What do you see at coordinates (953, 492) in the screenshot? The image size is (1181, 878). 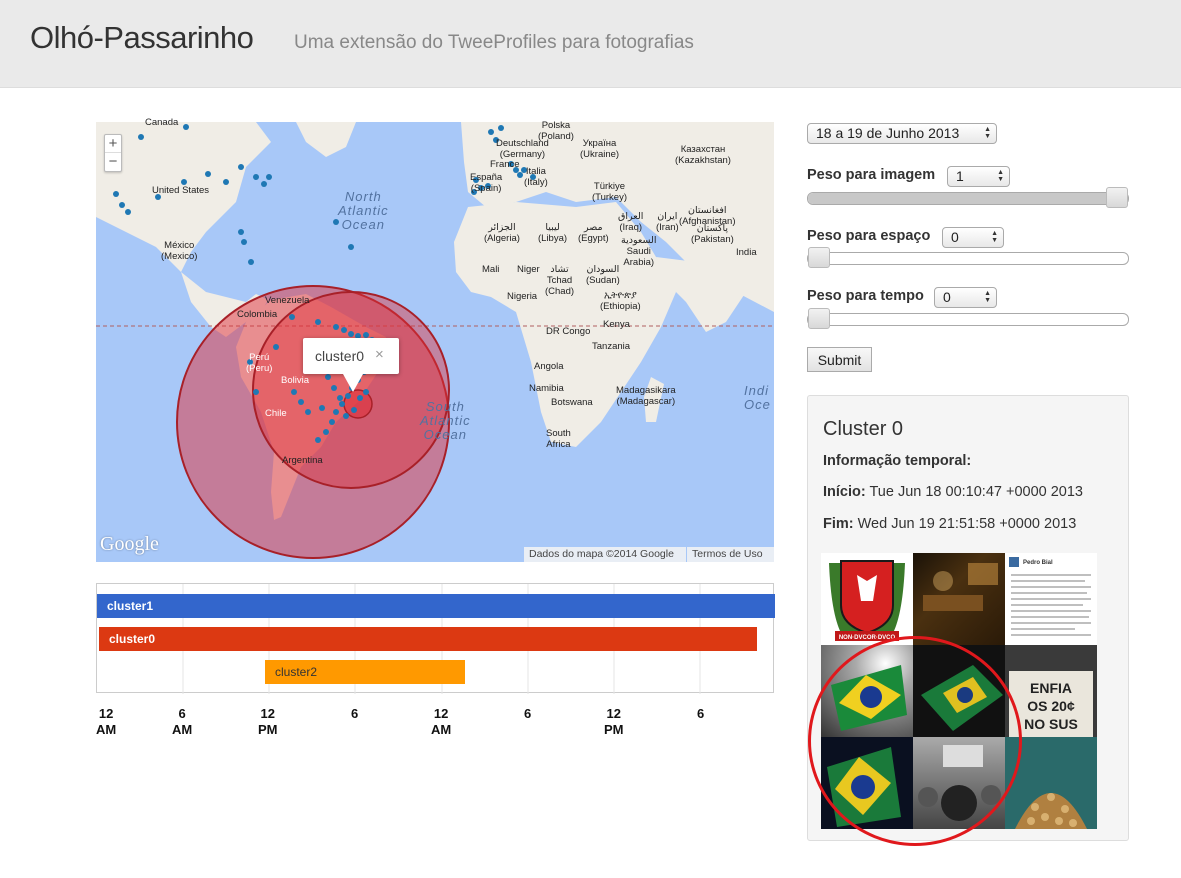 I see `inicio-line: Início: Tue Jun 18 00:10:47 +0000 2013` at bounding box center [953, 492].